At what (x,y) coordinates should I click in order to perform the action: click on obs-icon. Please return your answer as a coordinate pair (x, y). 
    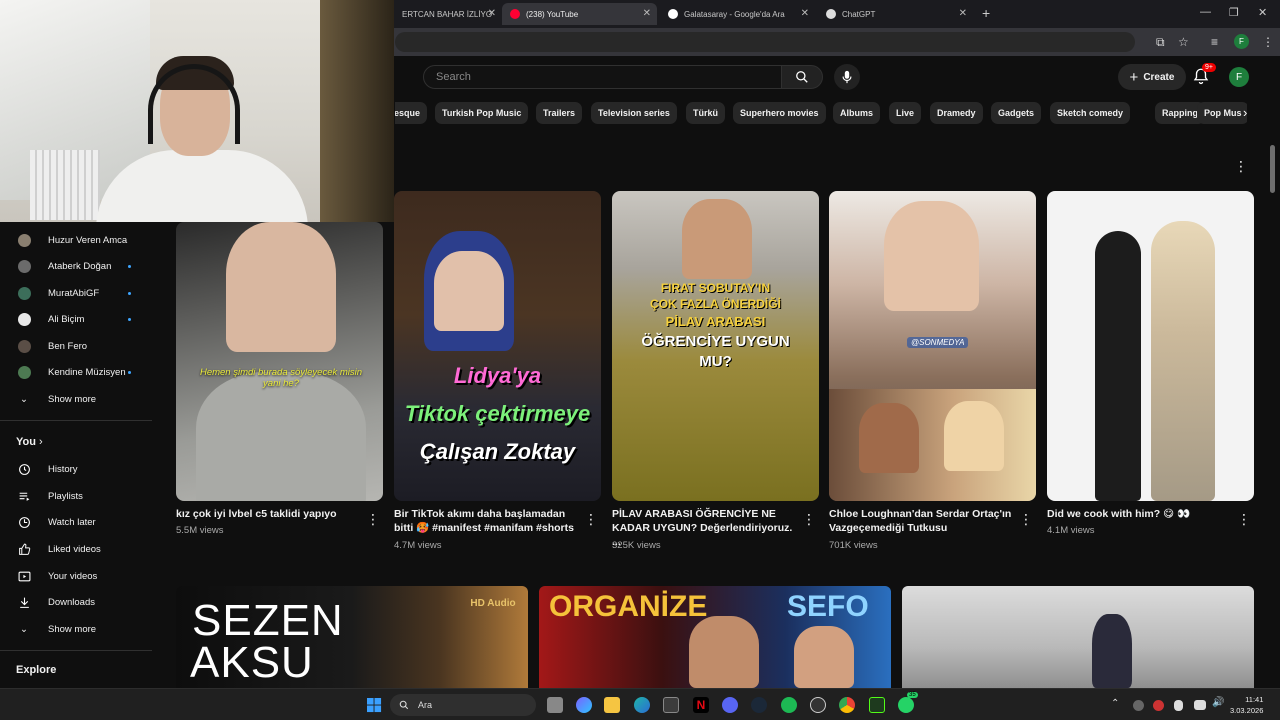
    Looking at the image, I should click on (818, 705).